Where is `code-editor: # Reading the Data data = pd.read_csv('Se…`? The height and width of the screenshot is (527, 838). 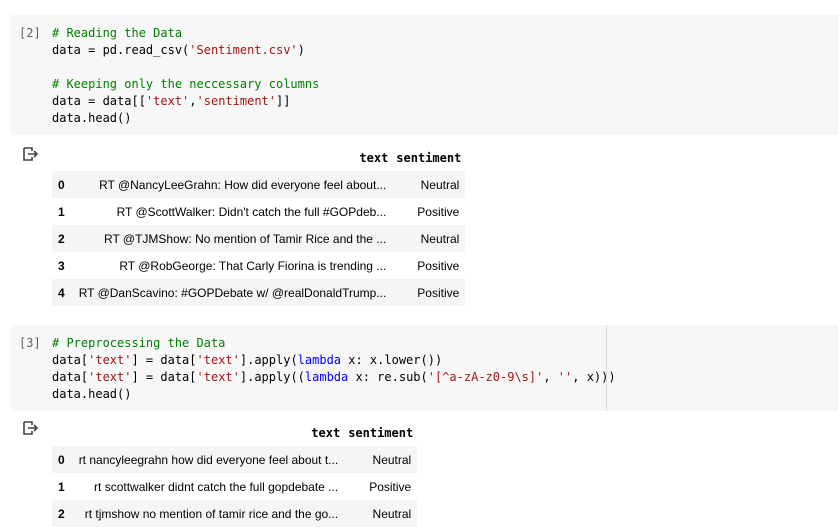 code-editor: # Reading the Data data = pd.read_csv('Se… is located at coordinates (185, 76).